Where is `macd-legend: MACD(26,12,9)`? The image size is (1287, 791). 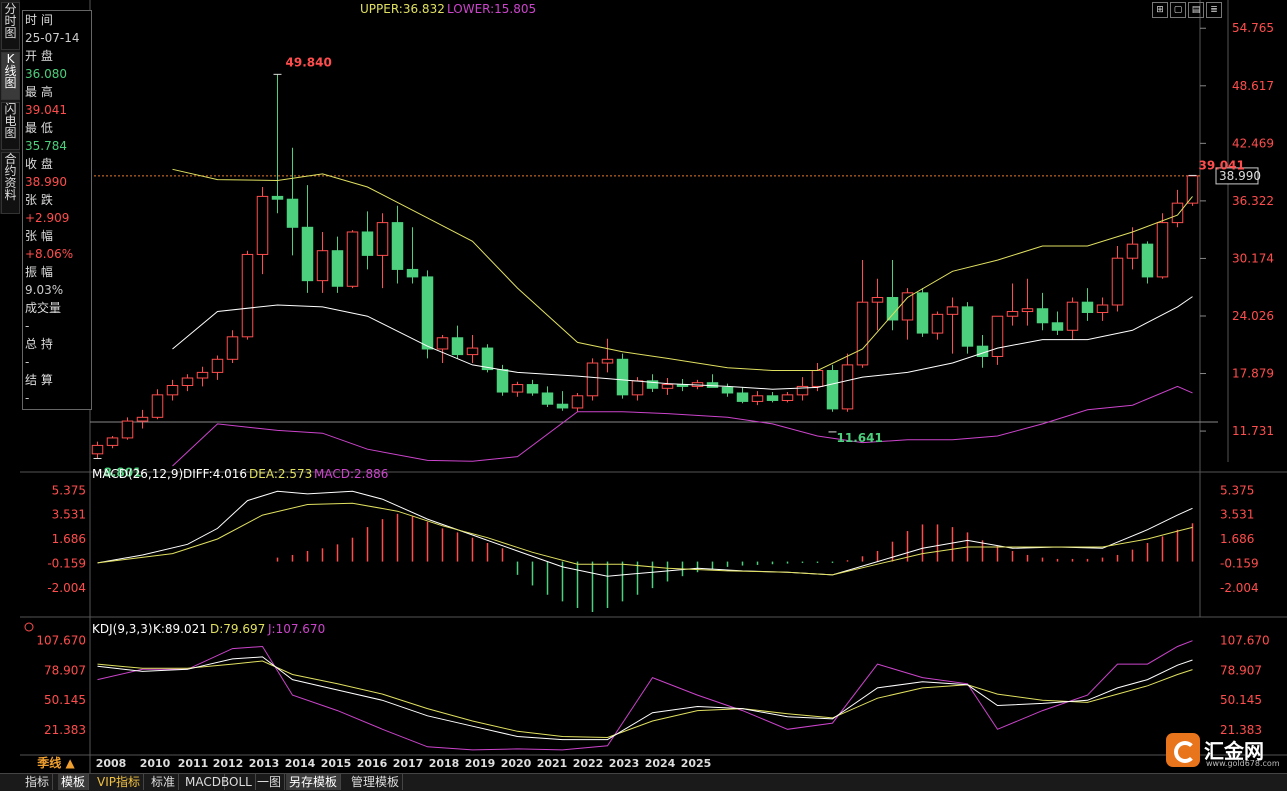
macd-legend: MACD(26,12,9) is located at coordinates (137, 474).